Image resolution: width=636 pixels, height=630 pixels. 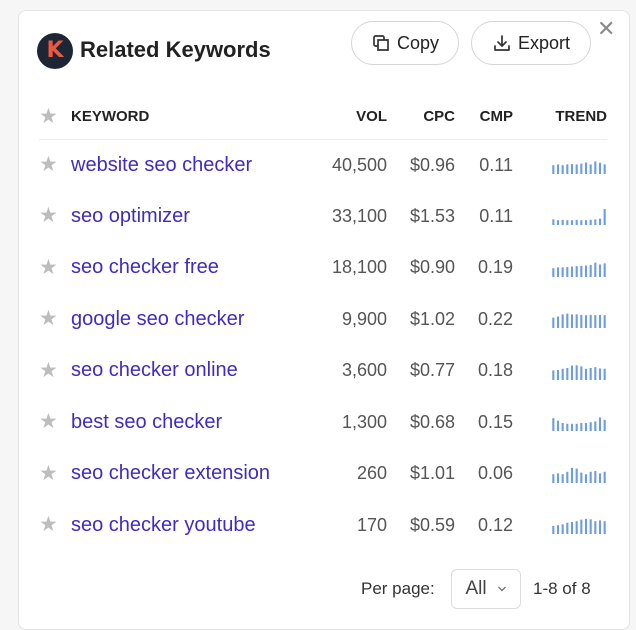 I want to click on copy-button: Copy, so click(x=405, y=43).